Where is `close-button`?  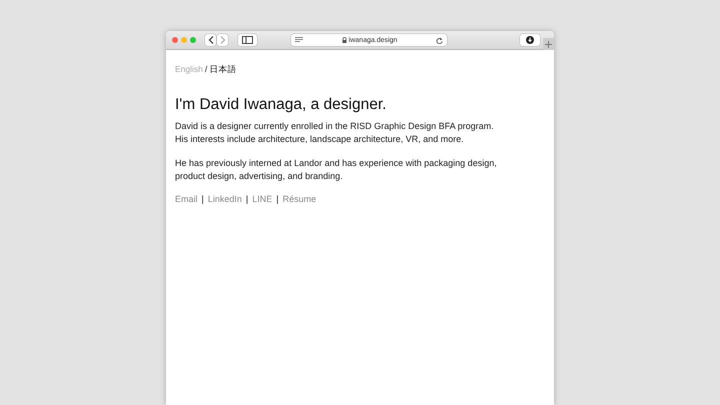
close-button is located at coordinates (175, 40).